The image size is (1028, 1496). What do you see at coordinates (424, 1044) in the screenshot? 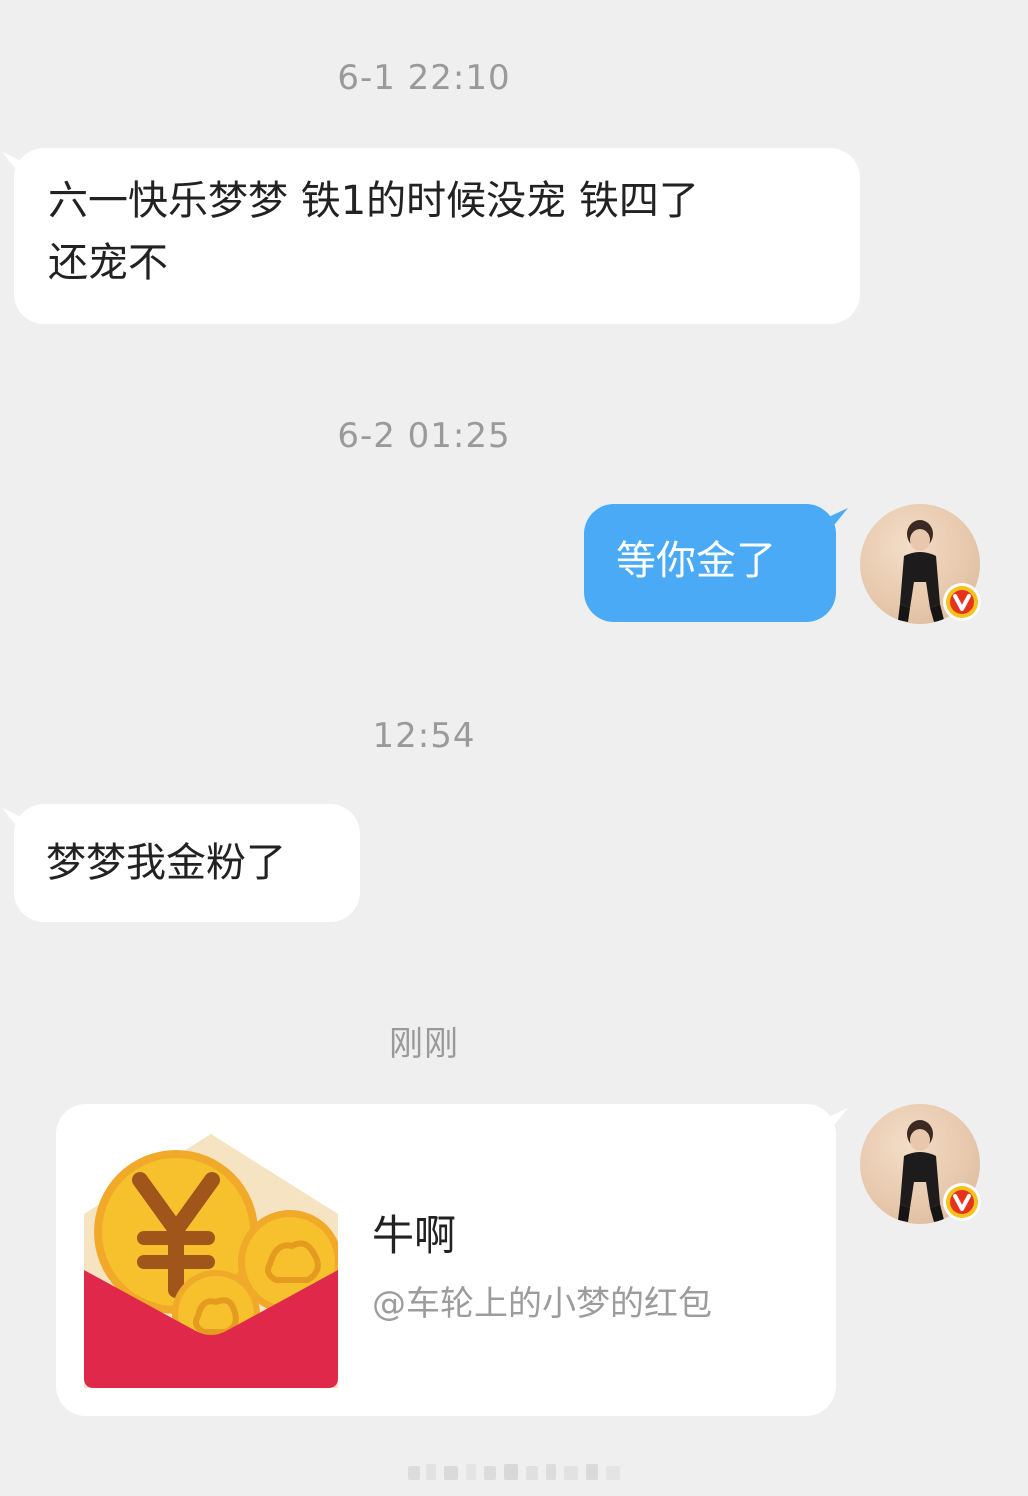
I see `timestamp: 刚刚` at bounding box center [424, 1044].